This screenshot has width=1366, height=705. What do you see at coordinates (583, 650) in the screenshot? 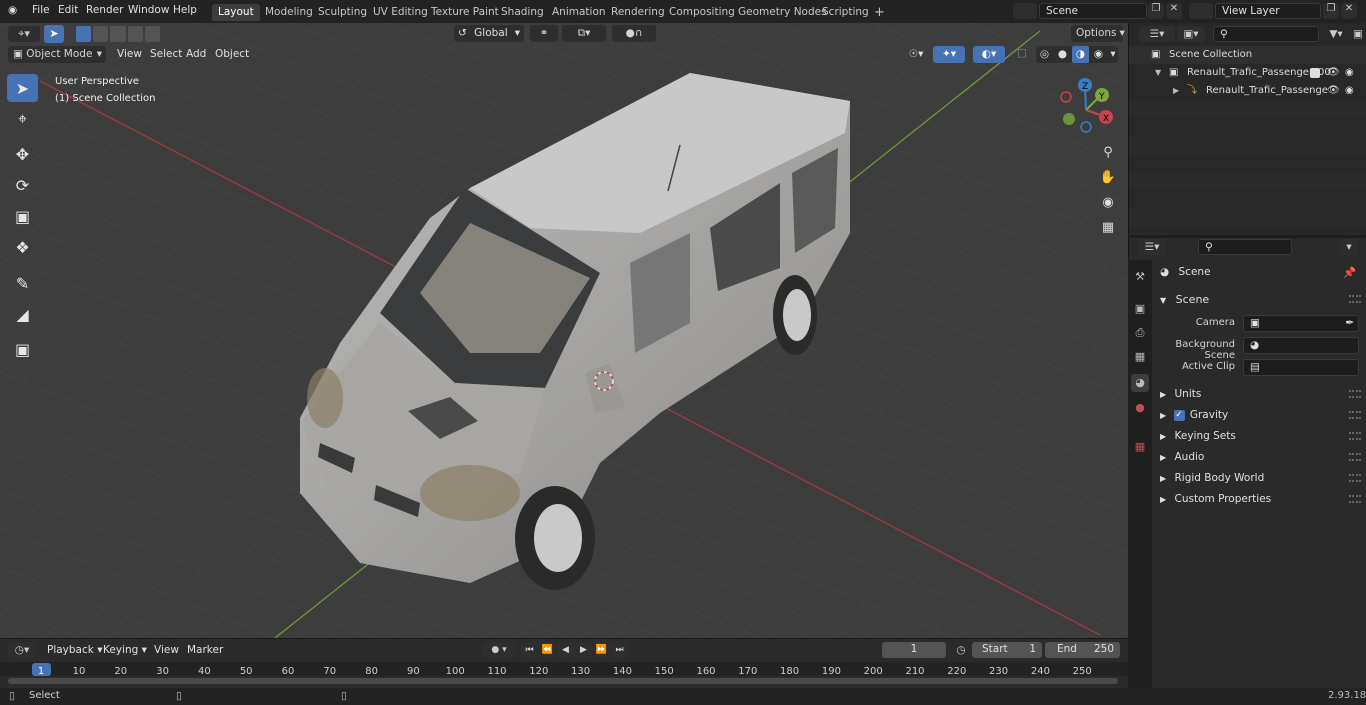
I see `play-icon: ▶` at bounding box center [583, 650].